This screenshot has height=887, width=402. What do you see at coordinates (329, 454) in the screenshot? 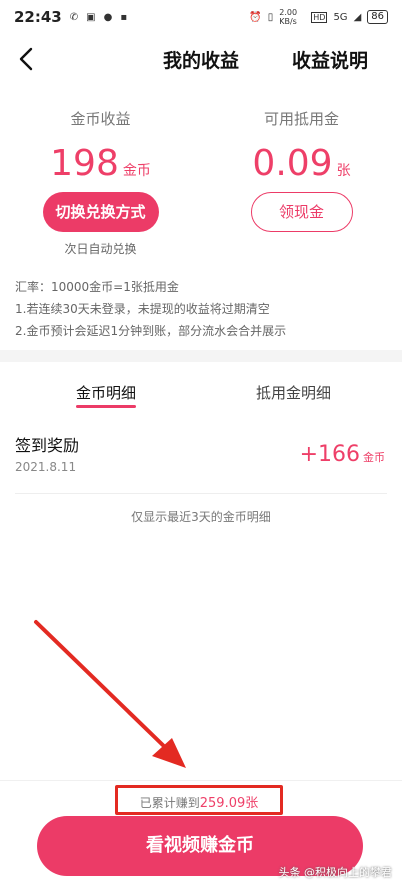
I see `record-amount-value: +166` at bounding box center [329, 454].